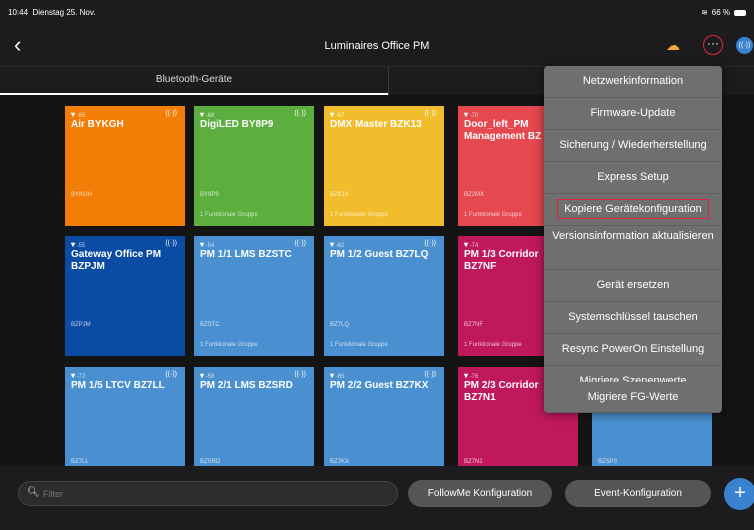 The width and height of the screenshot is (754, 530). I want to click on device-tile: ▾ -72 ((·)) PM 1/5 LTCV BZ7LL BZ7LL, so click(125, 416).